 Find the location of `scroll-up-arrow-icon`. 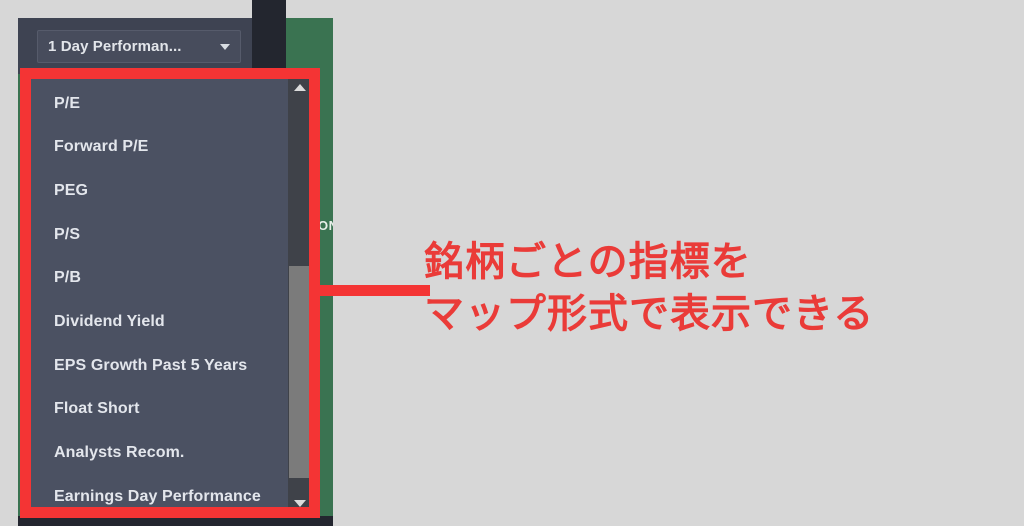

scroll-up-arrow-icon is located at coordinates (300, 87).